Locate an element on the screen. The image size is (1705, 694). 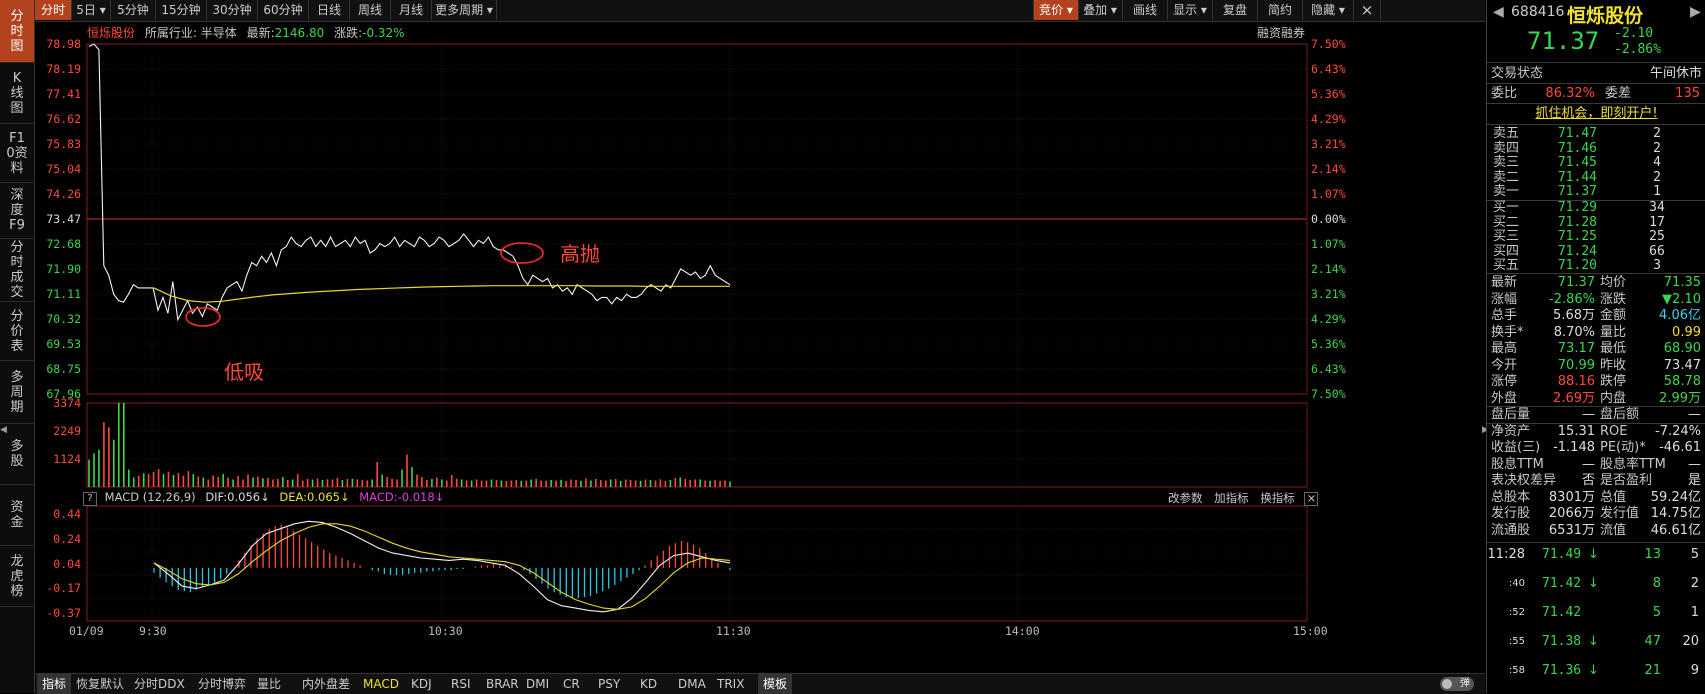
indicator-item: KDJ is located at coordinates (421, 684).